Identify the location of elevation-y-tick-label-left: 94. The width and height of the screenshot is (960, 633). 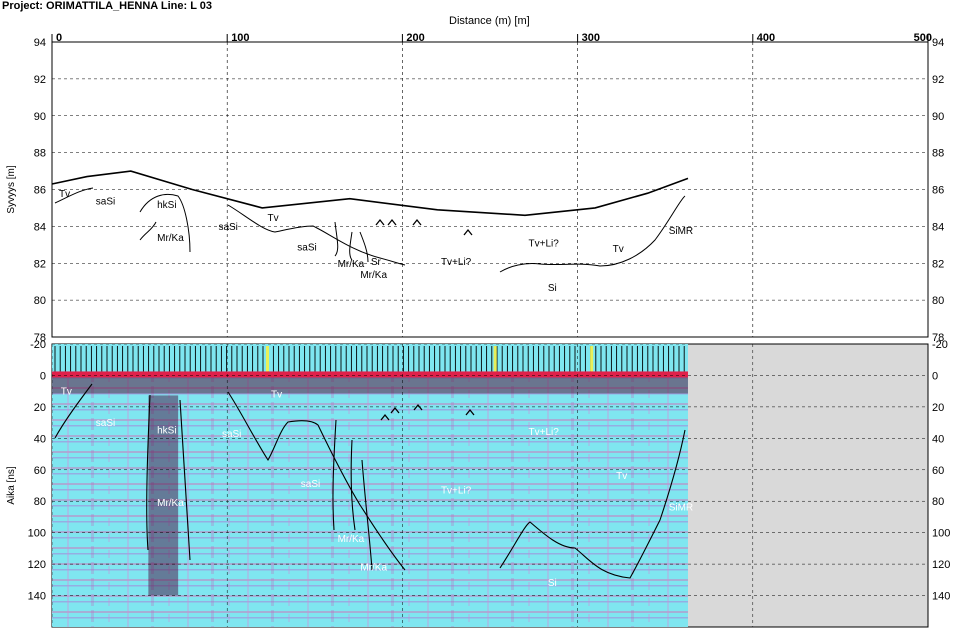
(40, 43).